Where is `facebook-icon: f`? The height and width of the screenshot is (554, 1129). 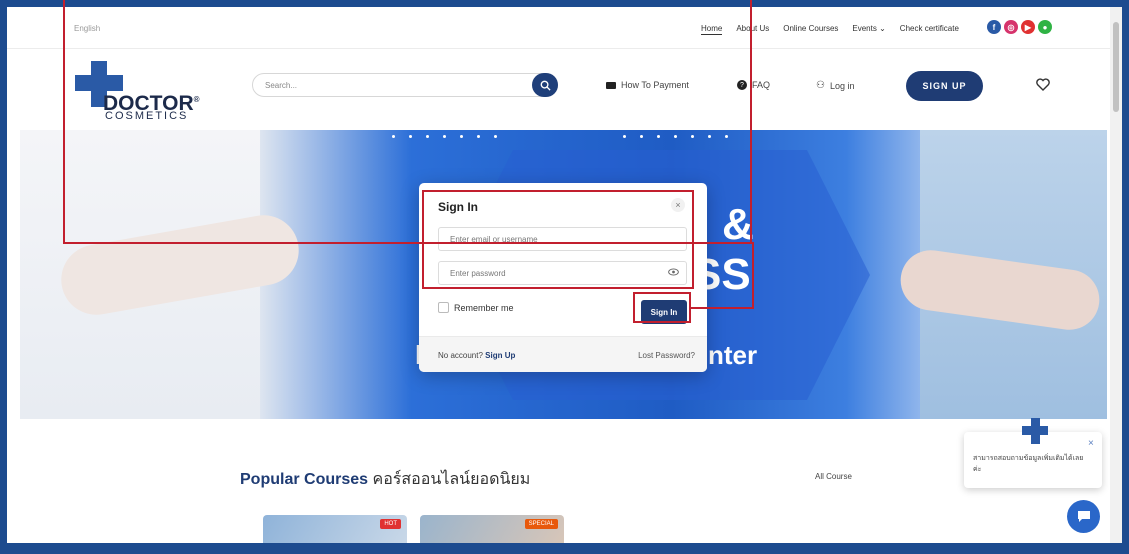
facebook-icon: f is located at coordinates (994, 27).